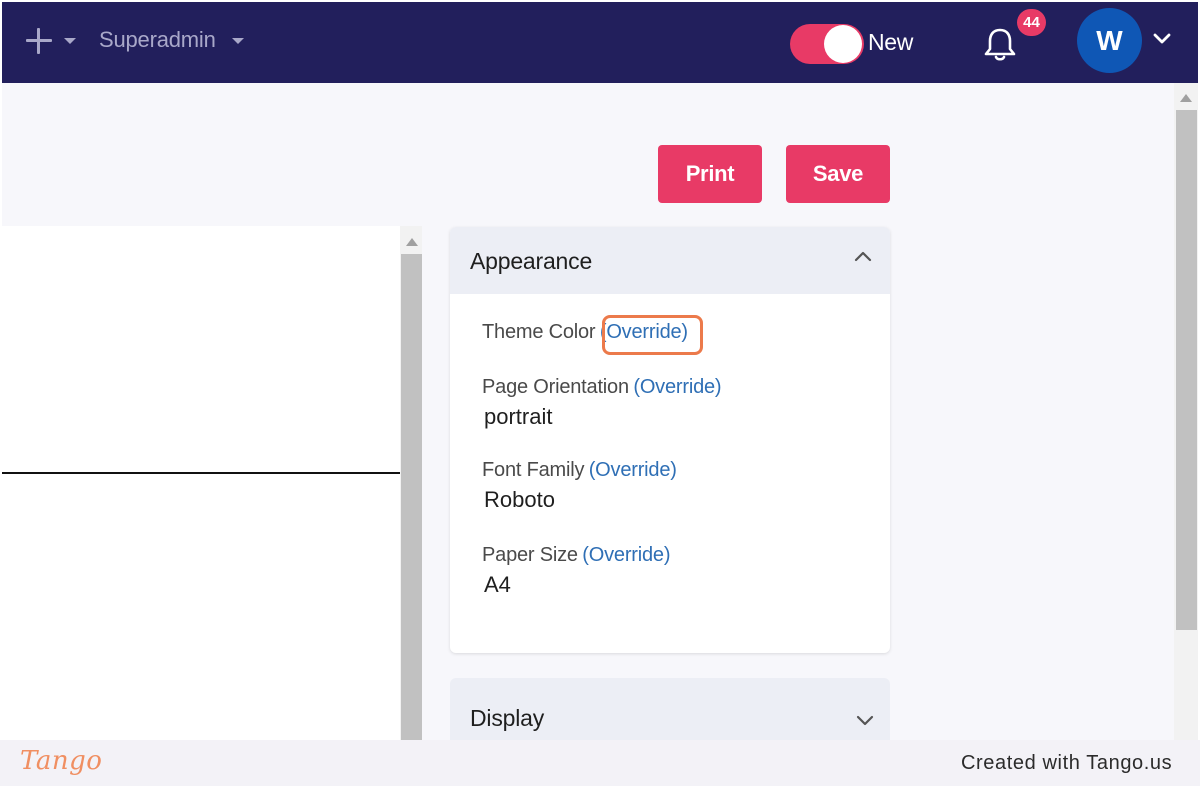  I want to click on field-label: Page Orientation, so click(555, 387).